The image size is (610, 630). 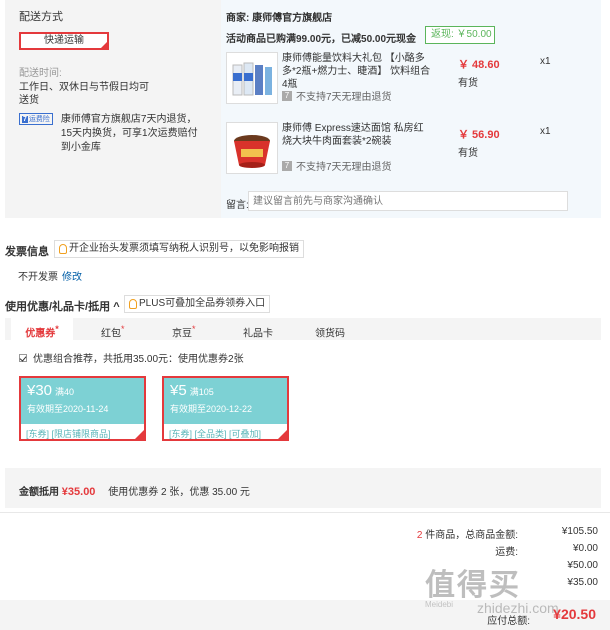 What do you see at coordinates (40, 73) in the screenshot?
I see `delivery-time-label: 配送时间:` at bounding box center [40, 73].